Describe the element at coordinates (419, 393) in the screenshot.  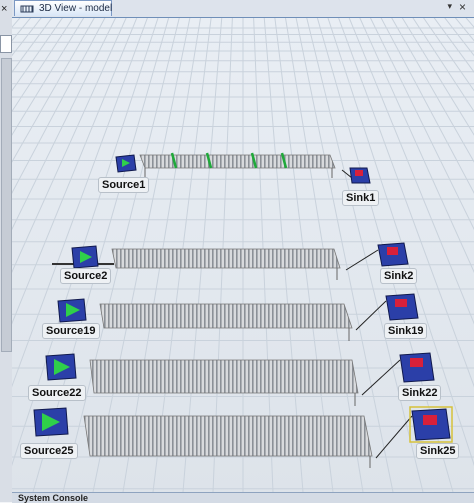
I see `sink22-label: Sink22` at that location.